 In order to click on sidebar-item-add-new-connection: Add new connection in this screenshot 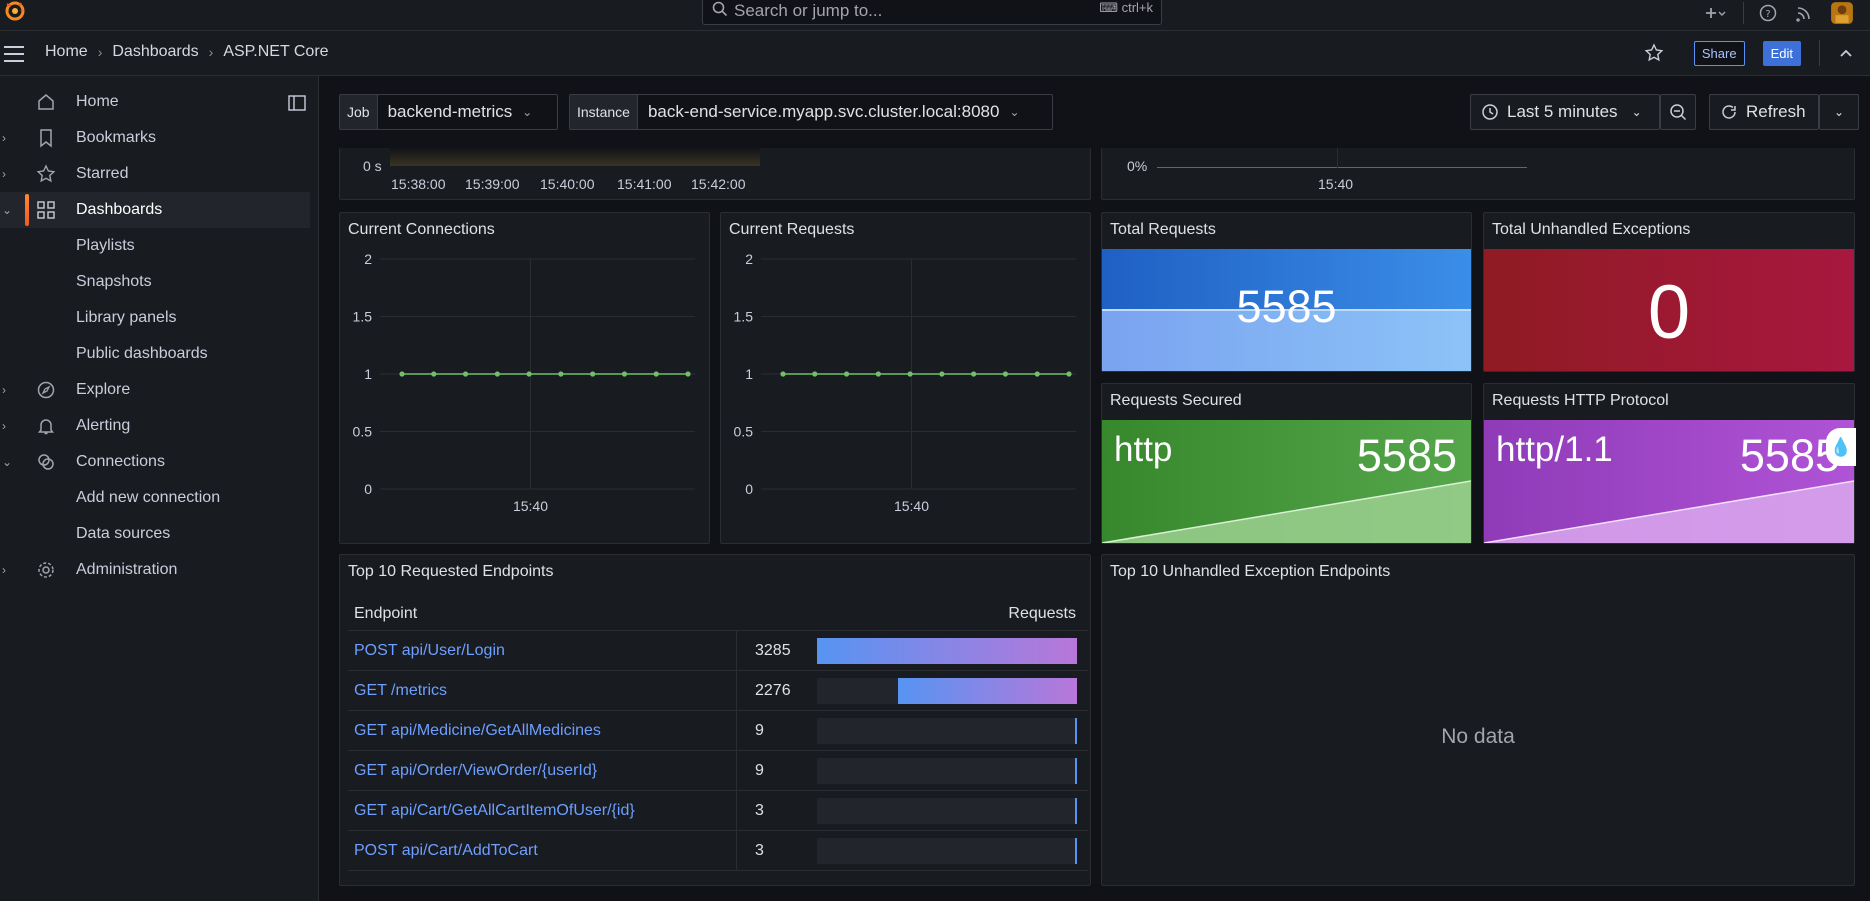, I will do `click(155, 498)`.